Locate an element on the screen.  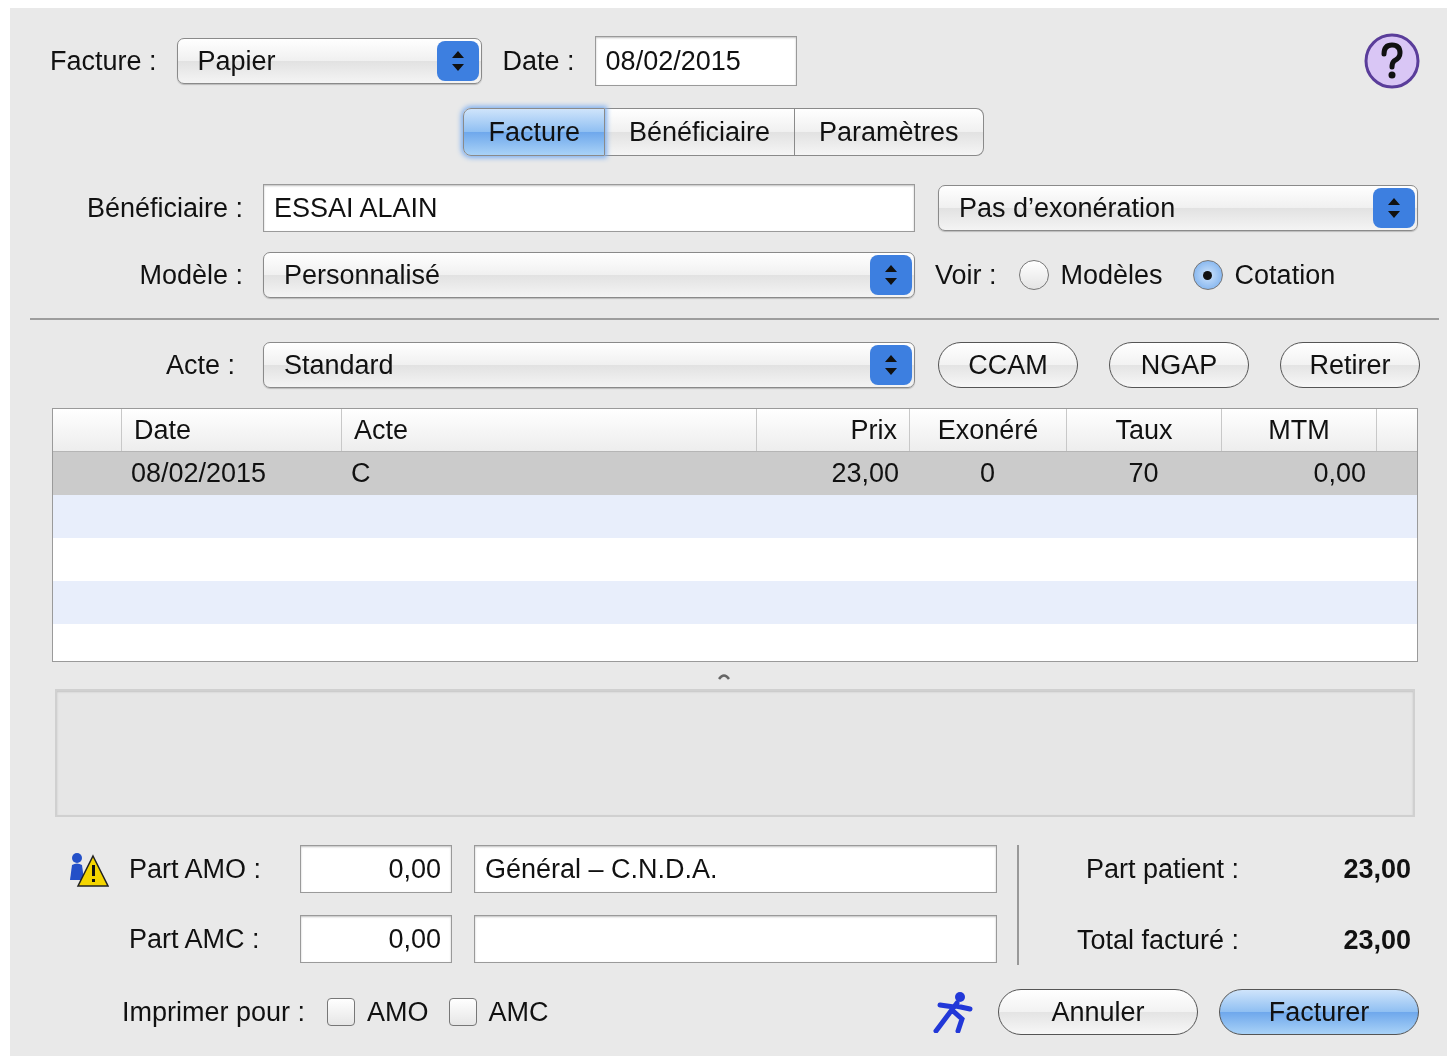
help-icon is located at coordinates (1392, 61).